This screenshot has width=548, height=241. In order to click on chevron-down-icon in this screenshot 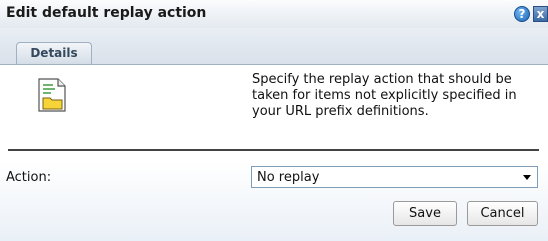, I will do `click(527, 177)`.